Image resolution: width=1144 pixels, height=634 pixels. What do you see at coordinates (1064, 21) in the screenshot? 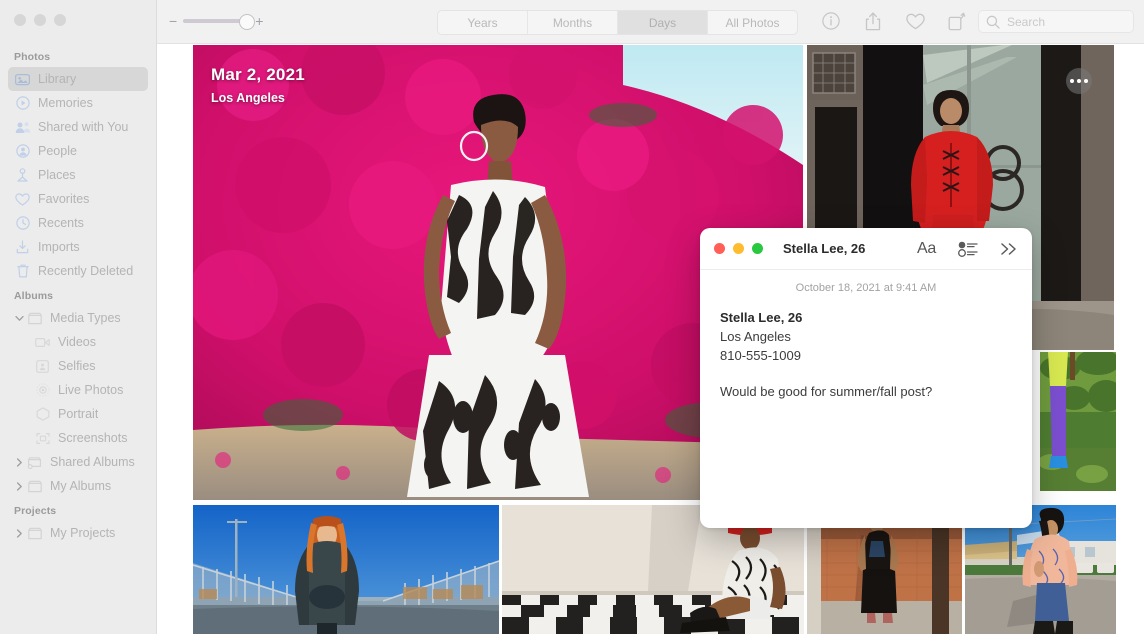
I see `search-input` at bounding box center [1064, 21].